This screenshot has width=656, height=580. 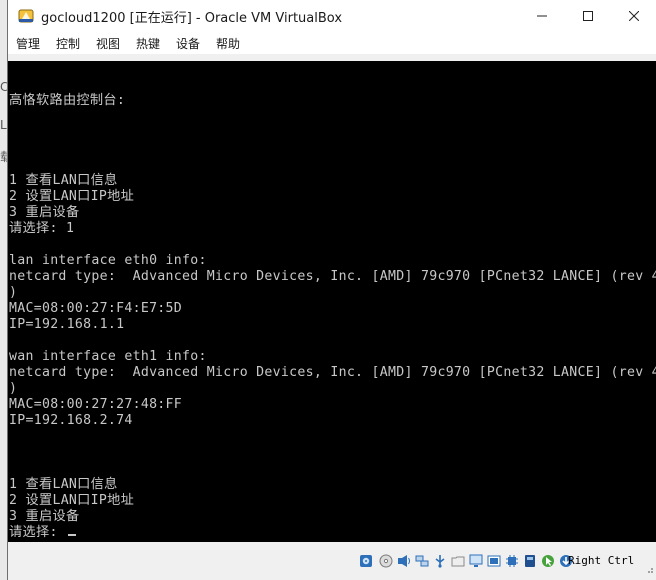 I want to click on audio-icon, so click(x=404, y=561).